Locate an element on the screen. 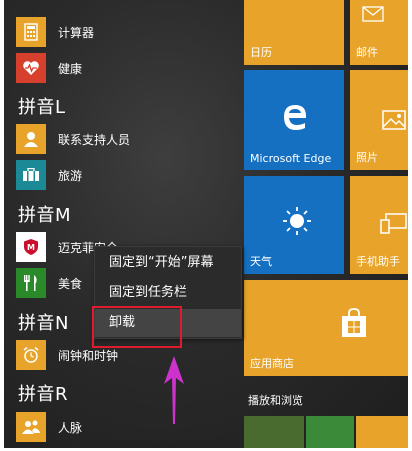 The height and width of the screenshot is (451, 412). suitcase-icon is located at coordinates (31, 175).